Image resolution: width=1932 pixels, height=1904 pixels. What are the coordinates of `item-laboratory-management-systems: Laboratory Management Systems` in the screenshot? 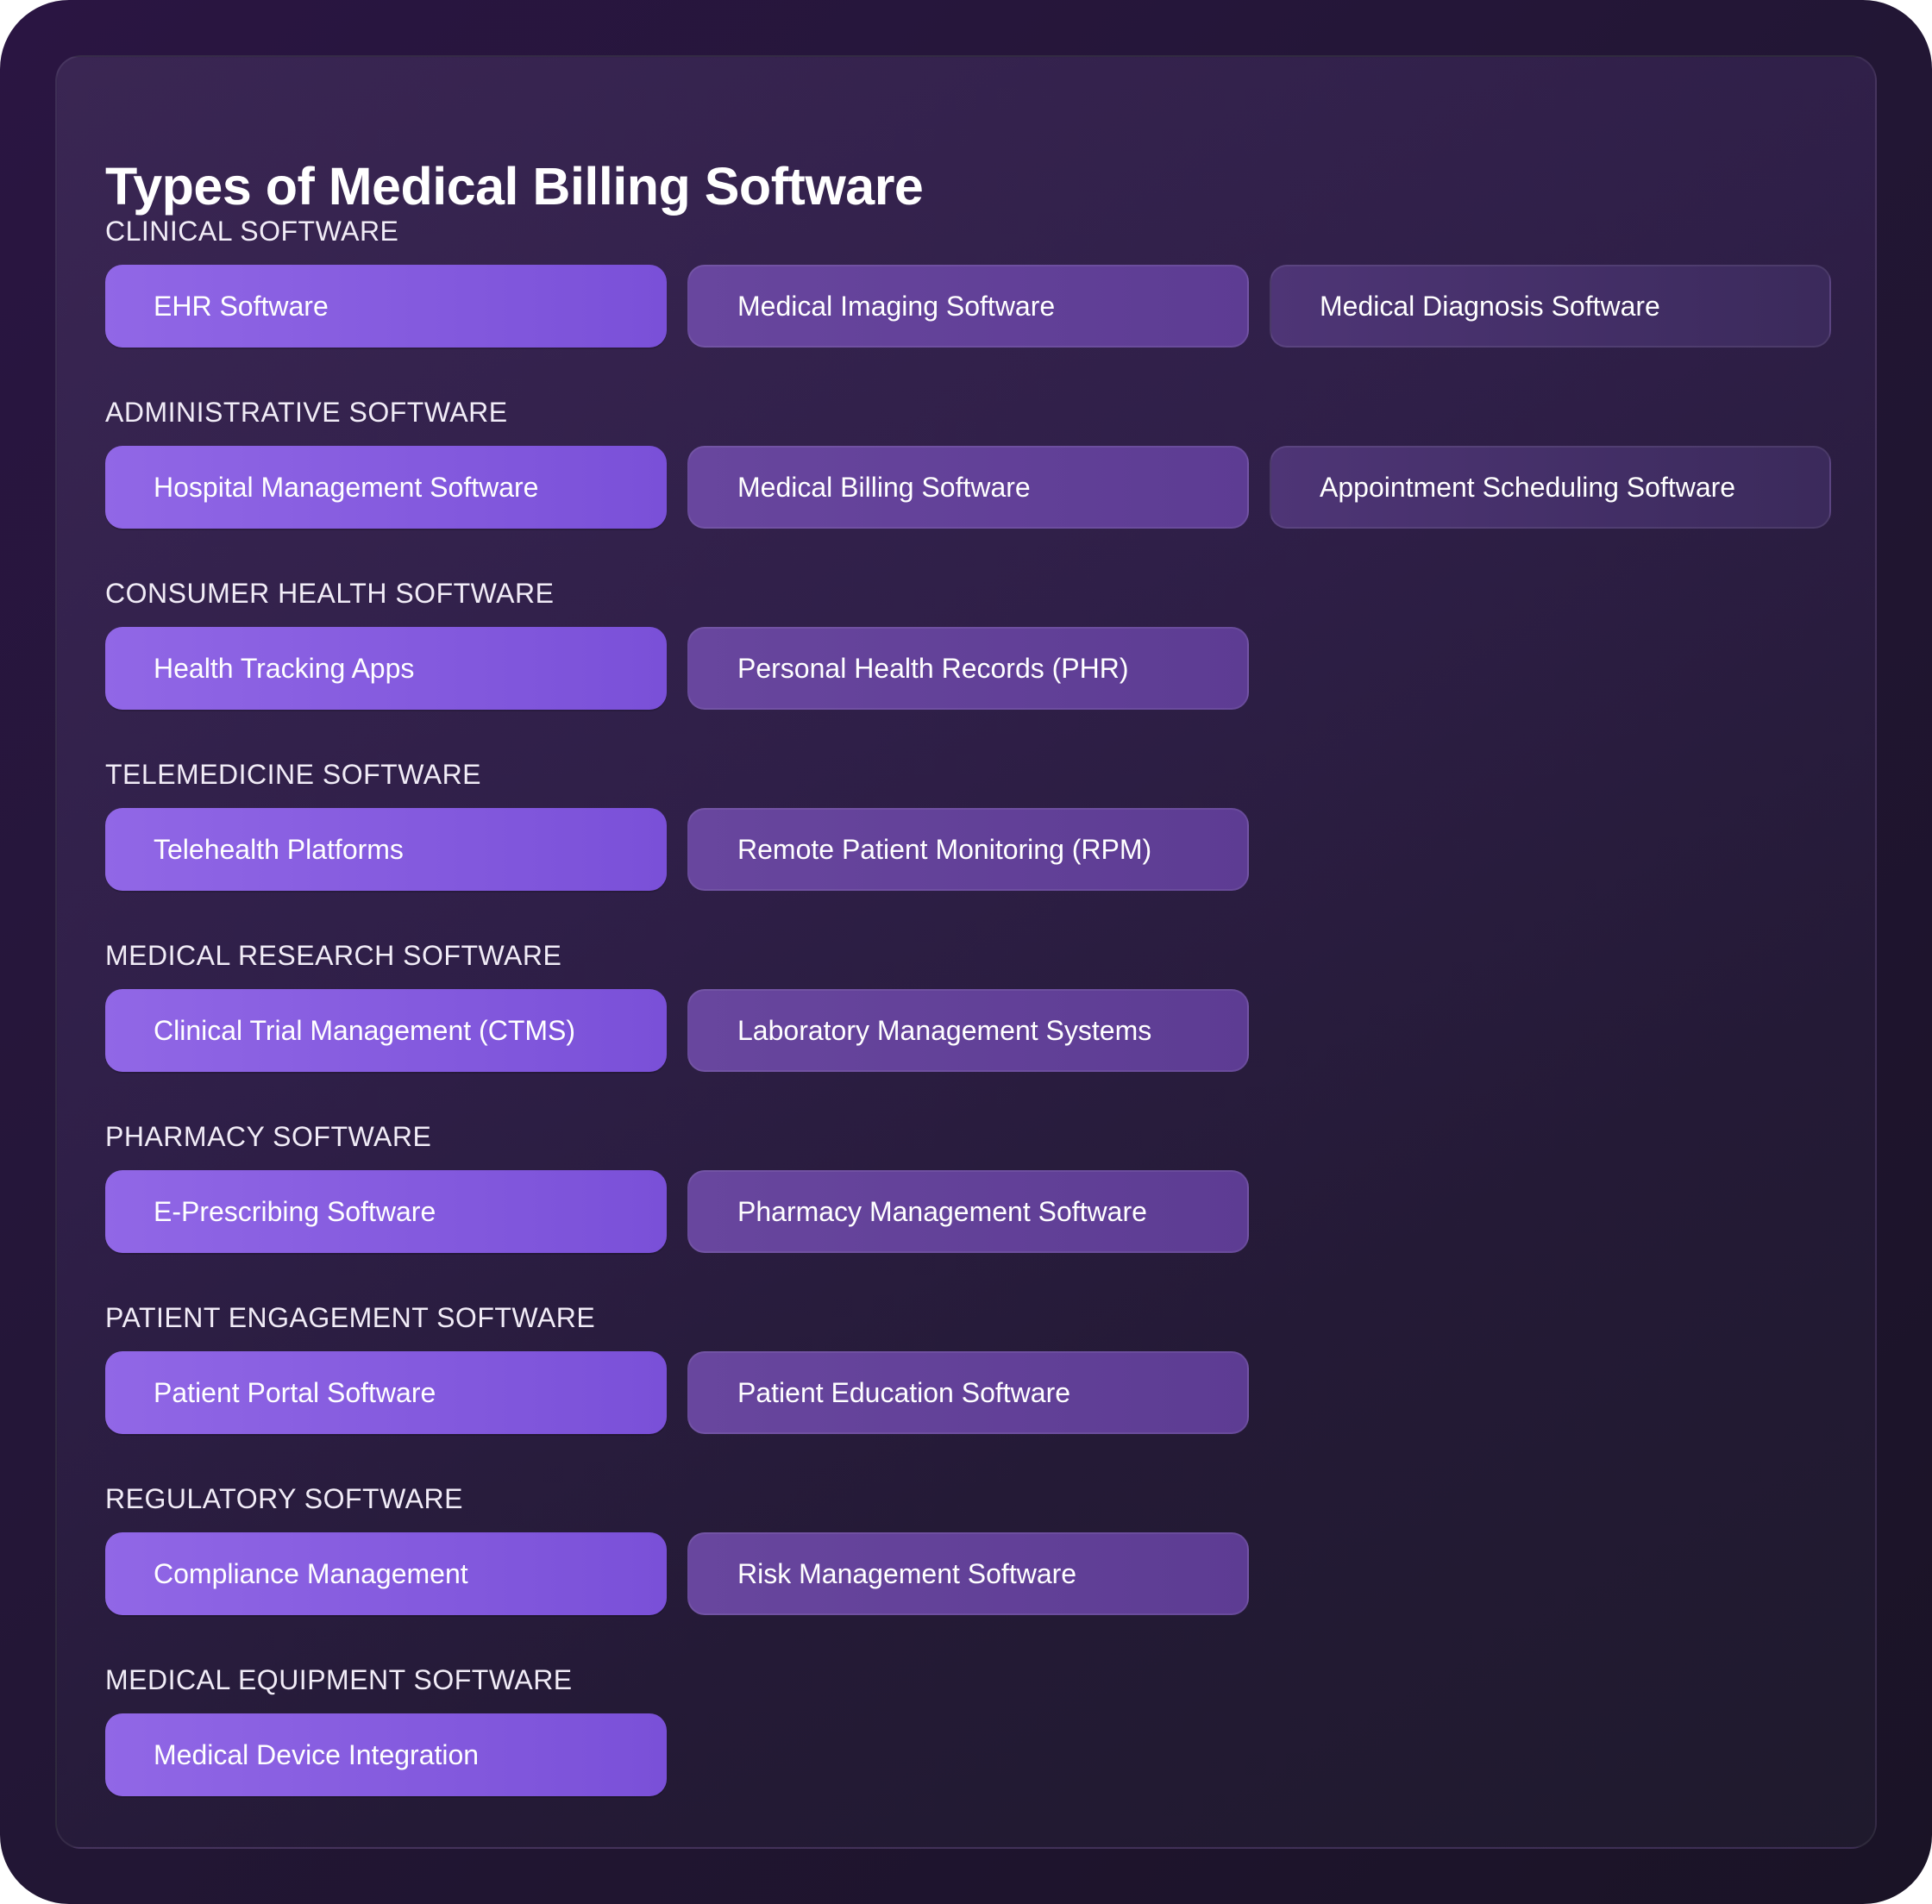 It's located at (968, 1031).